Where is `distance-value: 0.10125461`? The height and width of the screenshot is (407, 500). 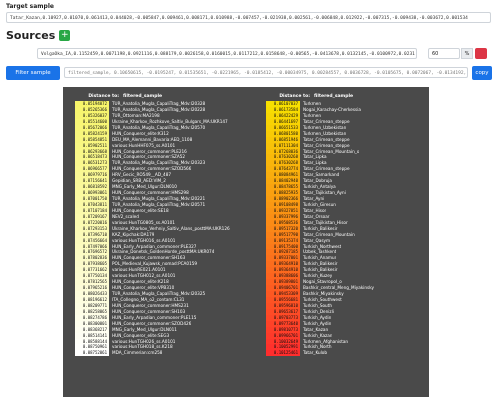 distance-value: 0.10125461 is located at coordinates (283, 353).